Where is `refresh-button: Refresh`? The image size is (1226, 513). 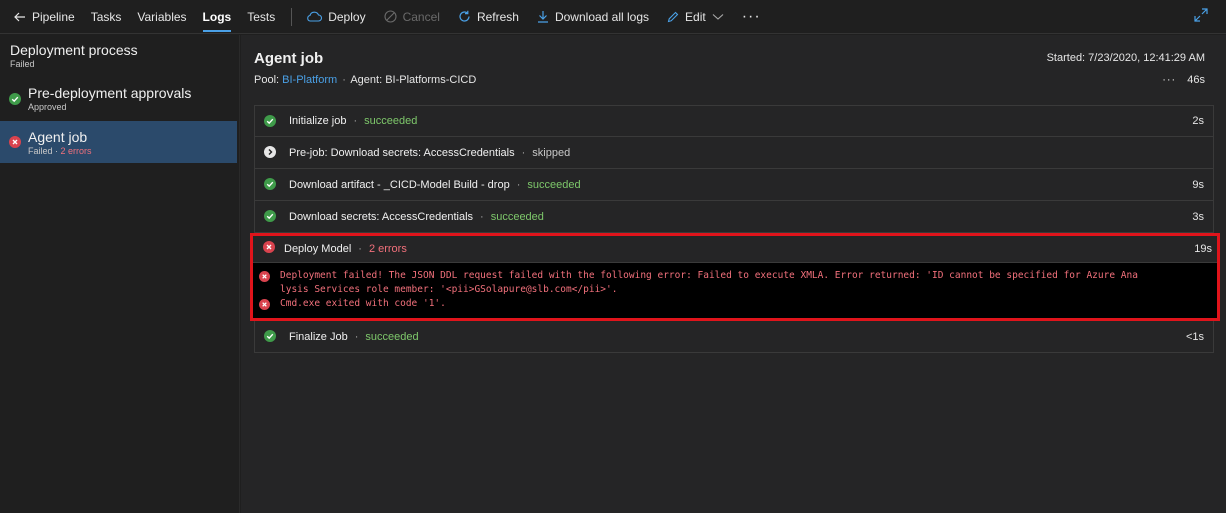
refresh-button: Refresh is located at coordinates (488, 17).